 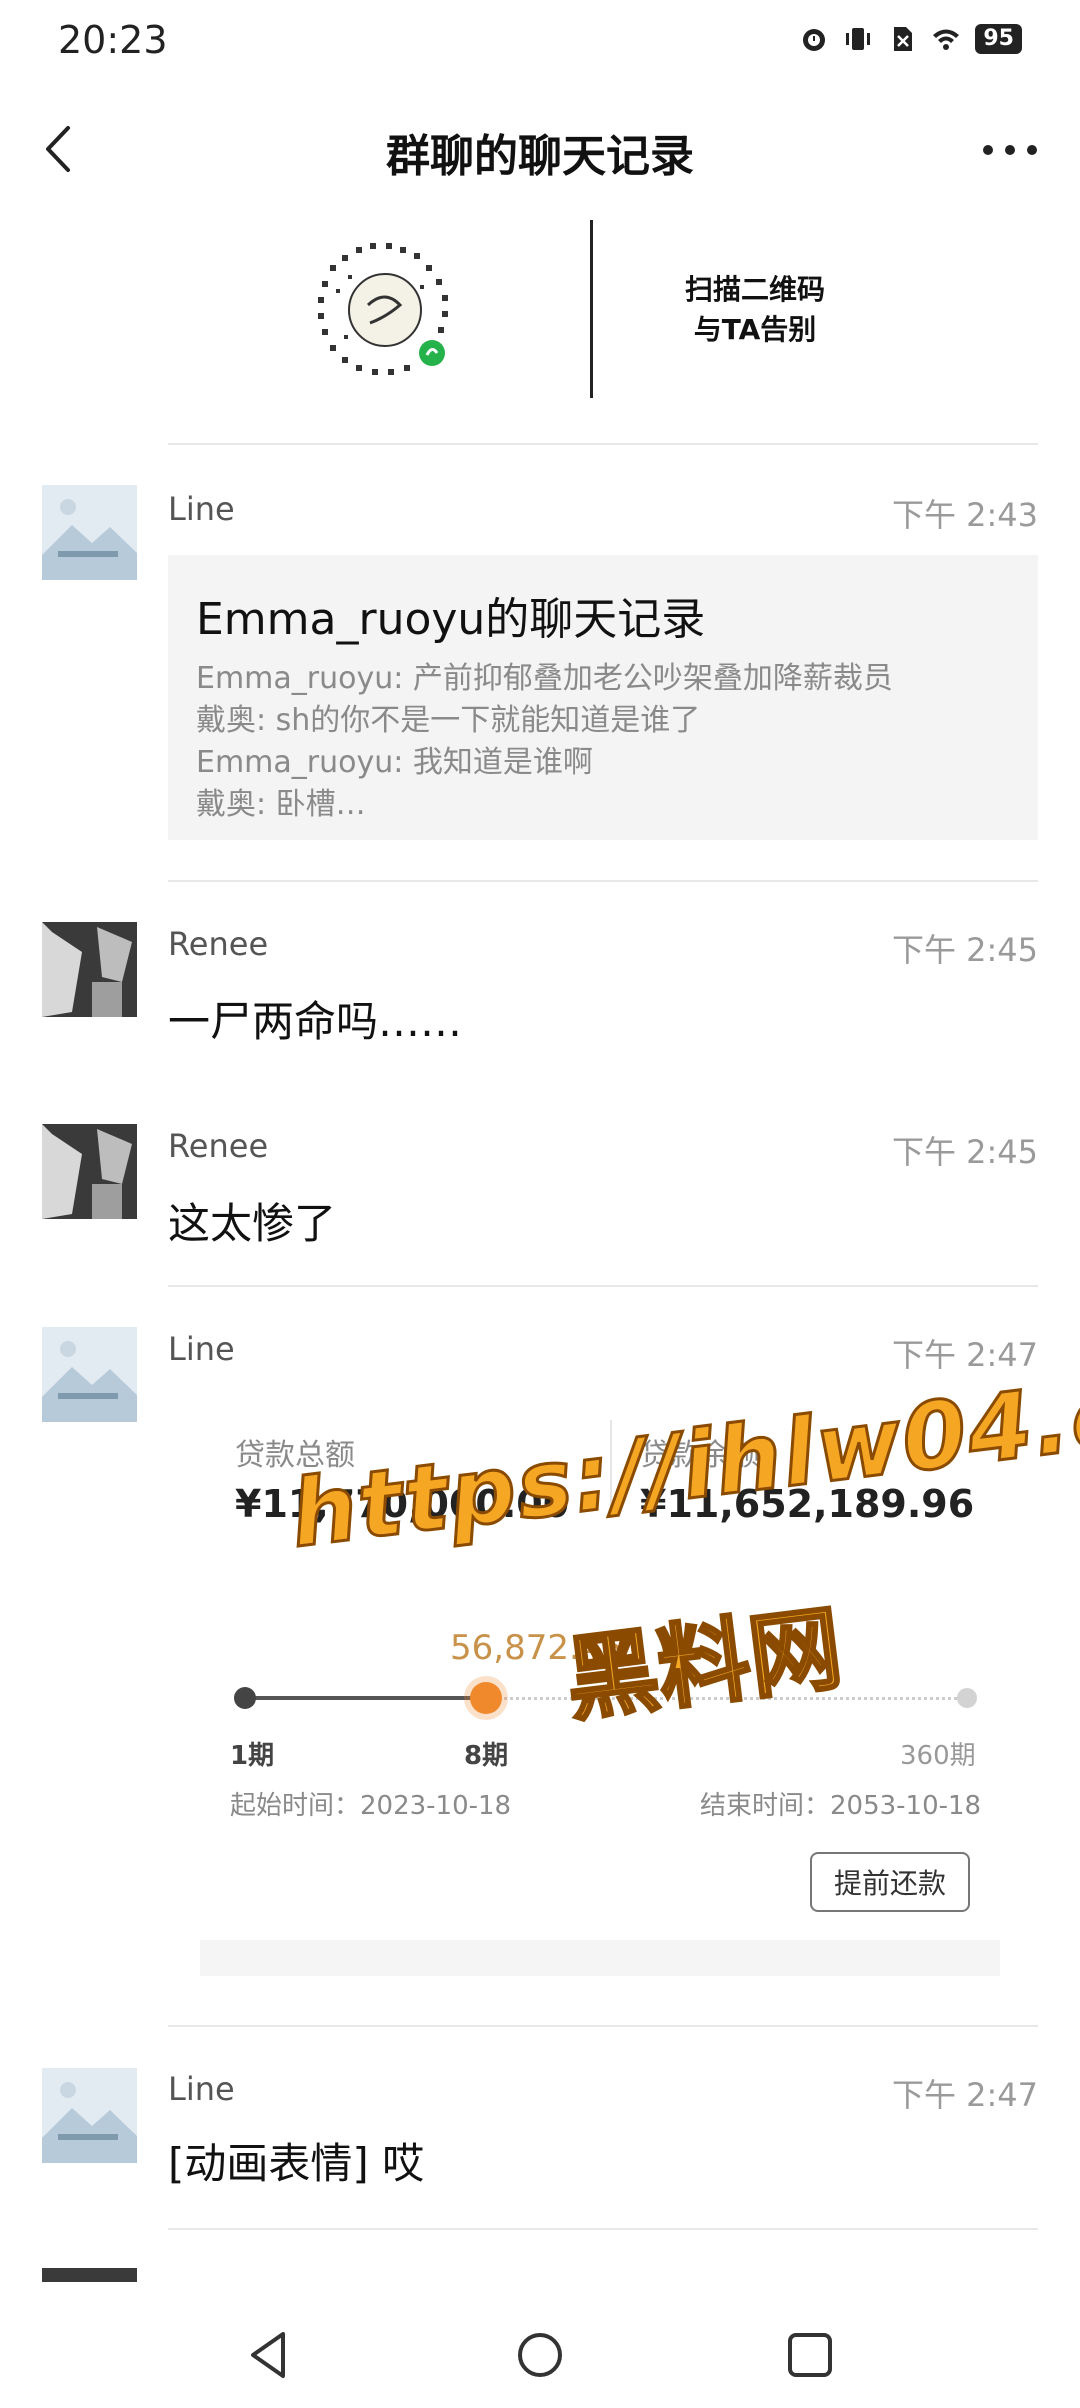 What do you see at coordinates (754, 289) in the screenshot?
I see `qr-caption-line1: 扫描二维码` at bounding box center [754, 289].